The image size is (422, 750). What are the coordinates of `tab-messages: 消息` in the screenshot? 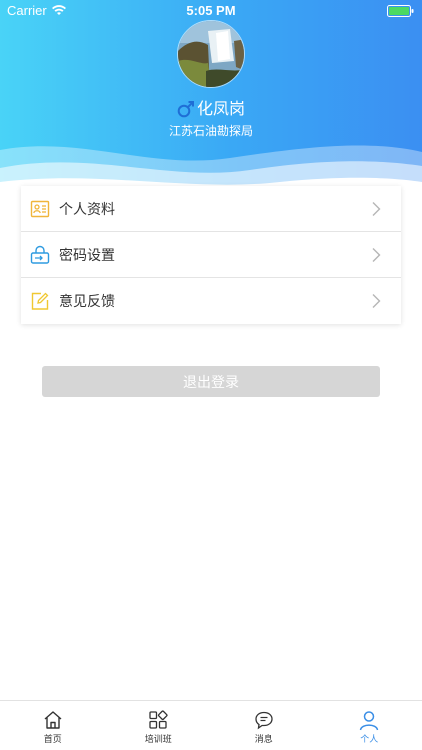 It's located at (264, 725).